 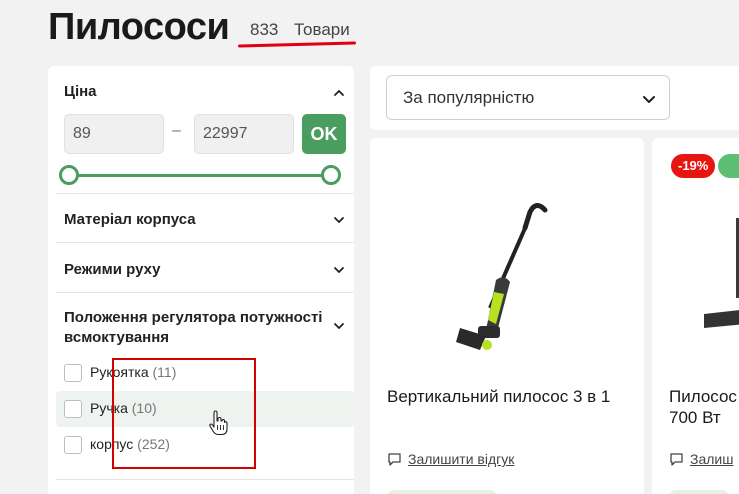 I want to click on chevron-up-icon, so click(x=339, y=93).